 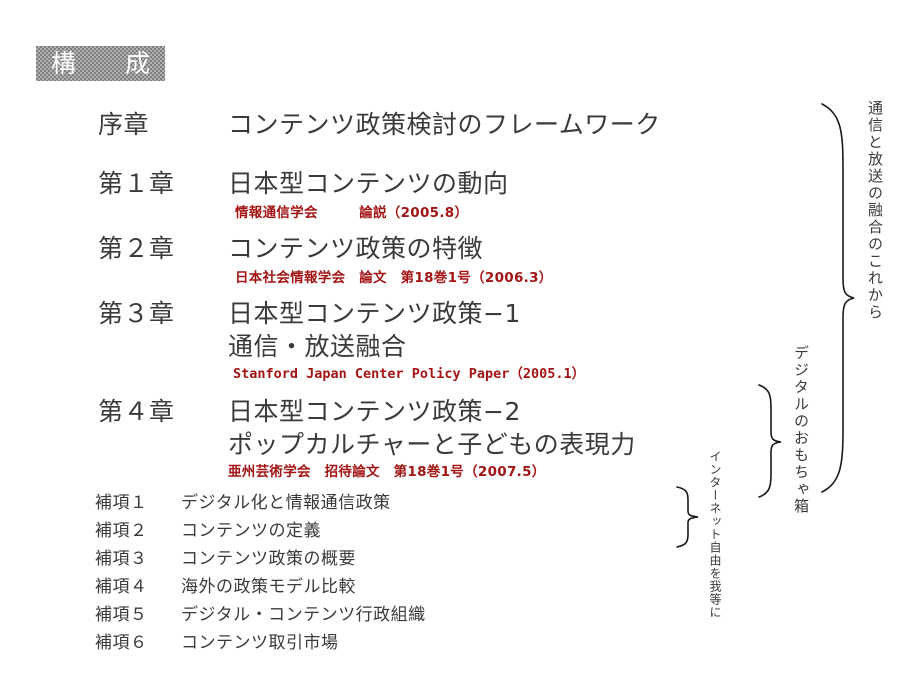 I want to click on appendix-label-5: 補項５, so click(x=121, y=615).